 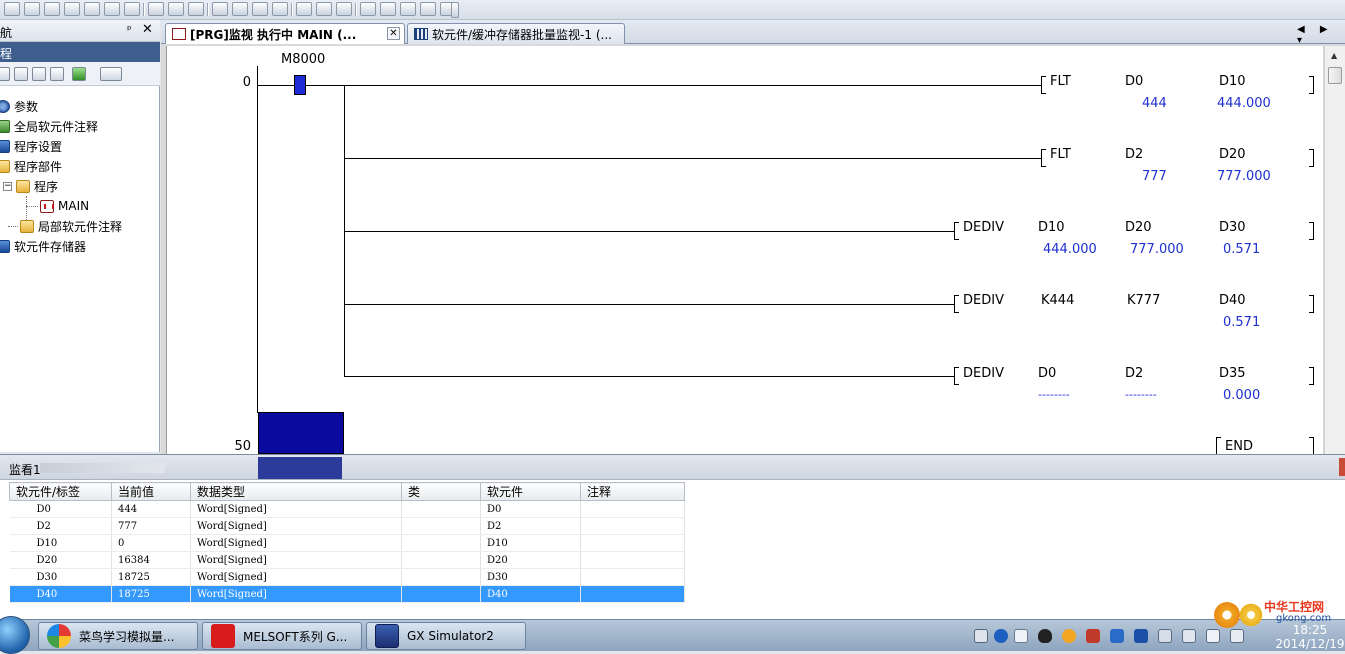 I want to click on ladder-contact-icon, so click(x=12, y=9).